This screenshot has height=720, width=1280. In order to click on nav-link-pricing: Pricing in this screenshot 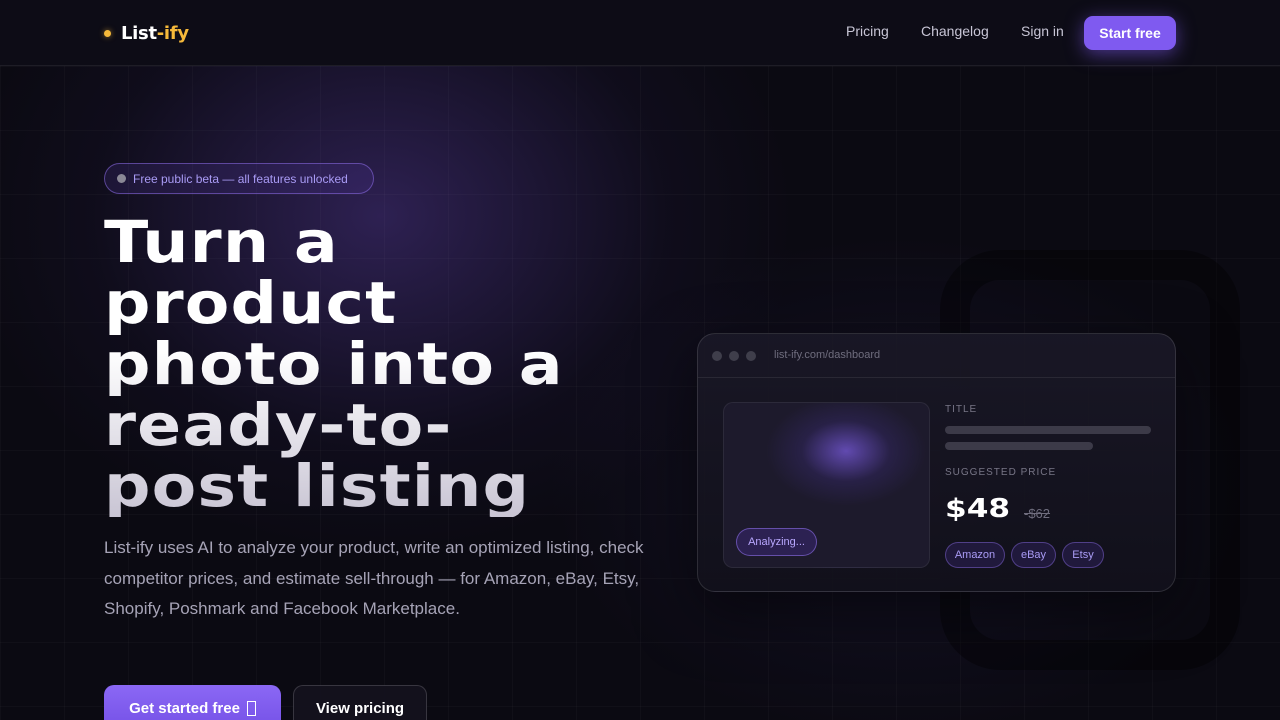, I will do `click(867, 31)`.